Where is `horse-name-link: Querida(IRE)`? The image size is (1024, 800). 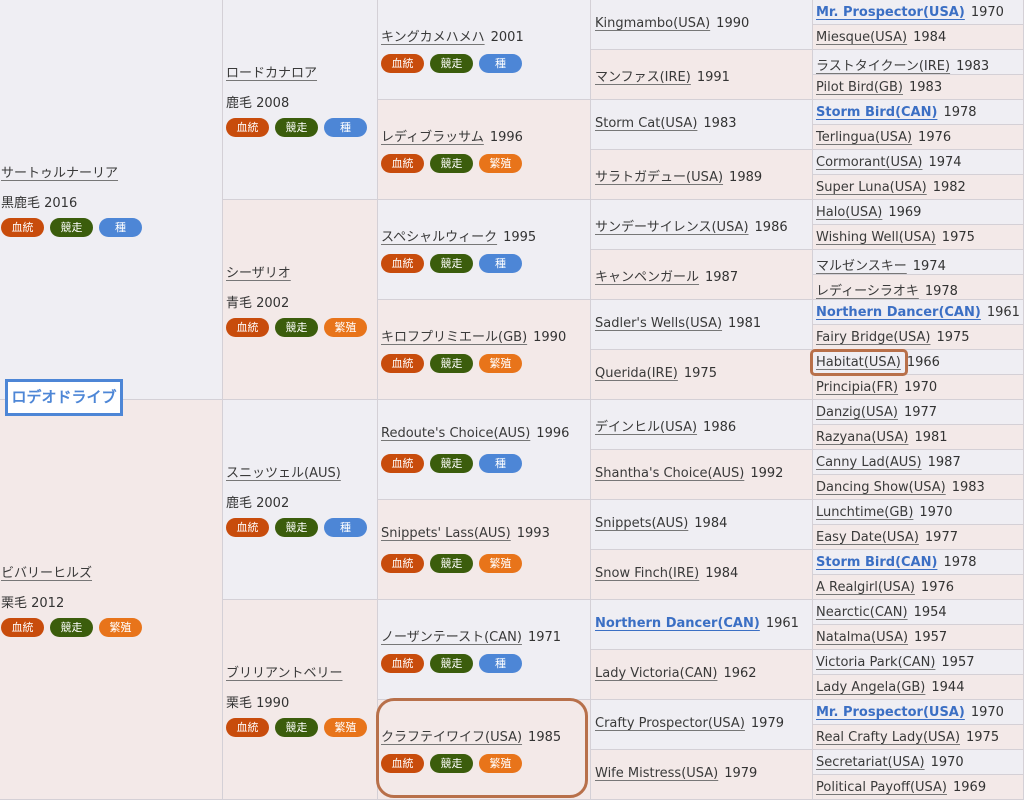
horse-name-link: Querida(IRE) is located at coordinates (636, 373).